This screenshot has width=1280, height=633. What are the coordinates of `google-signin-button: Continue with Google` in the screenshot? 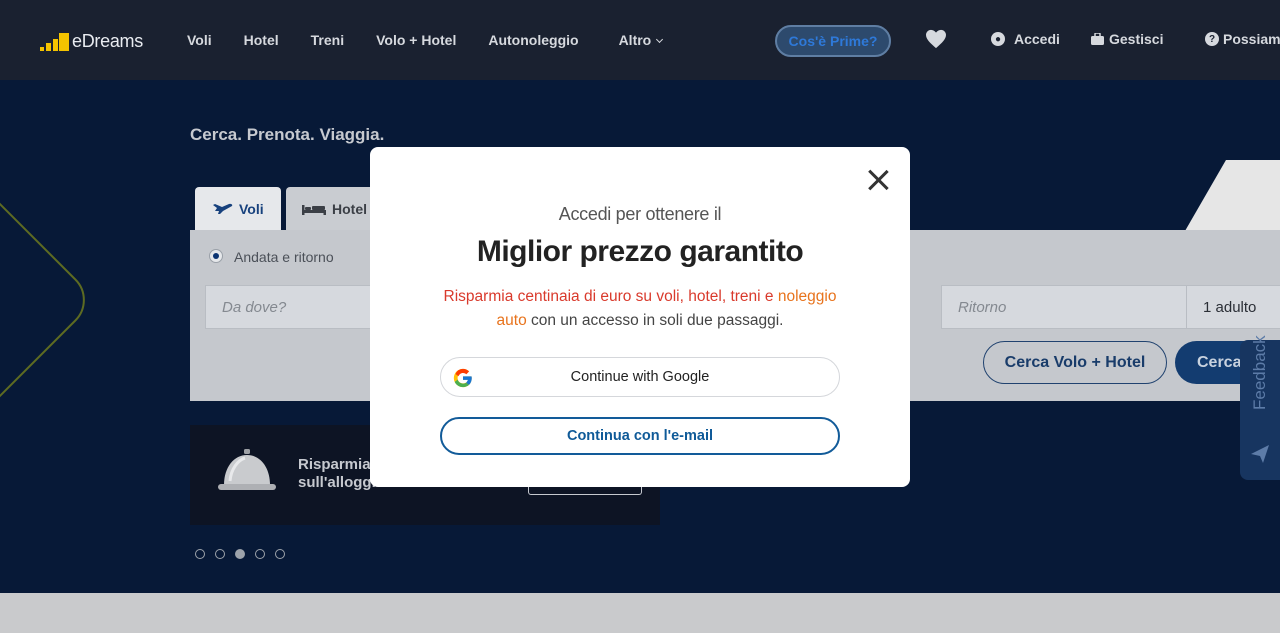 It's located at (640, 377).